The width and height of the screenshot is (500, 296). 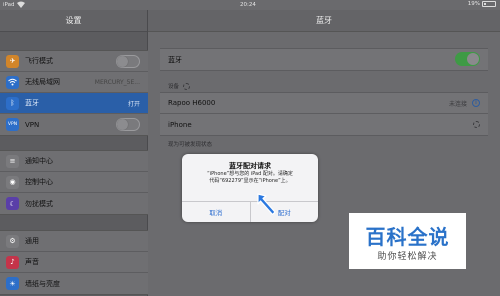 I want to click on sidebar-item-wallpaper-brightness: ☀ 墙纸与亮度, so click(x=74, y=283).